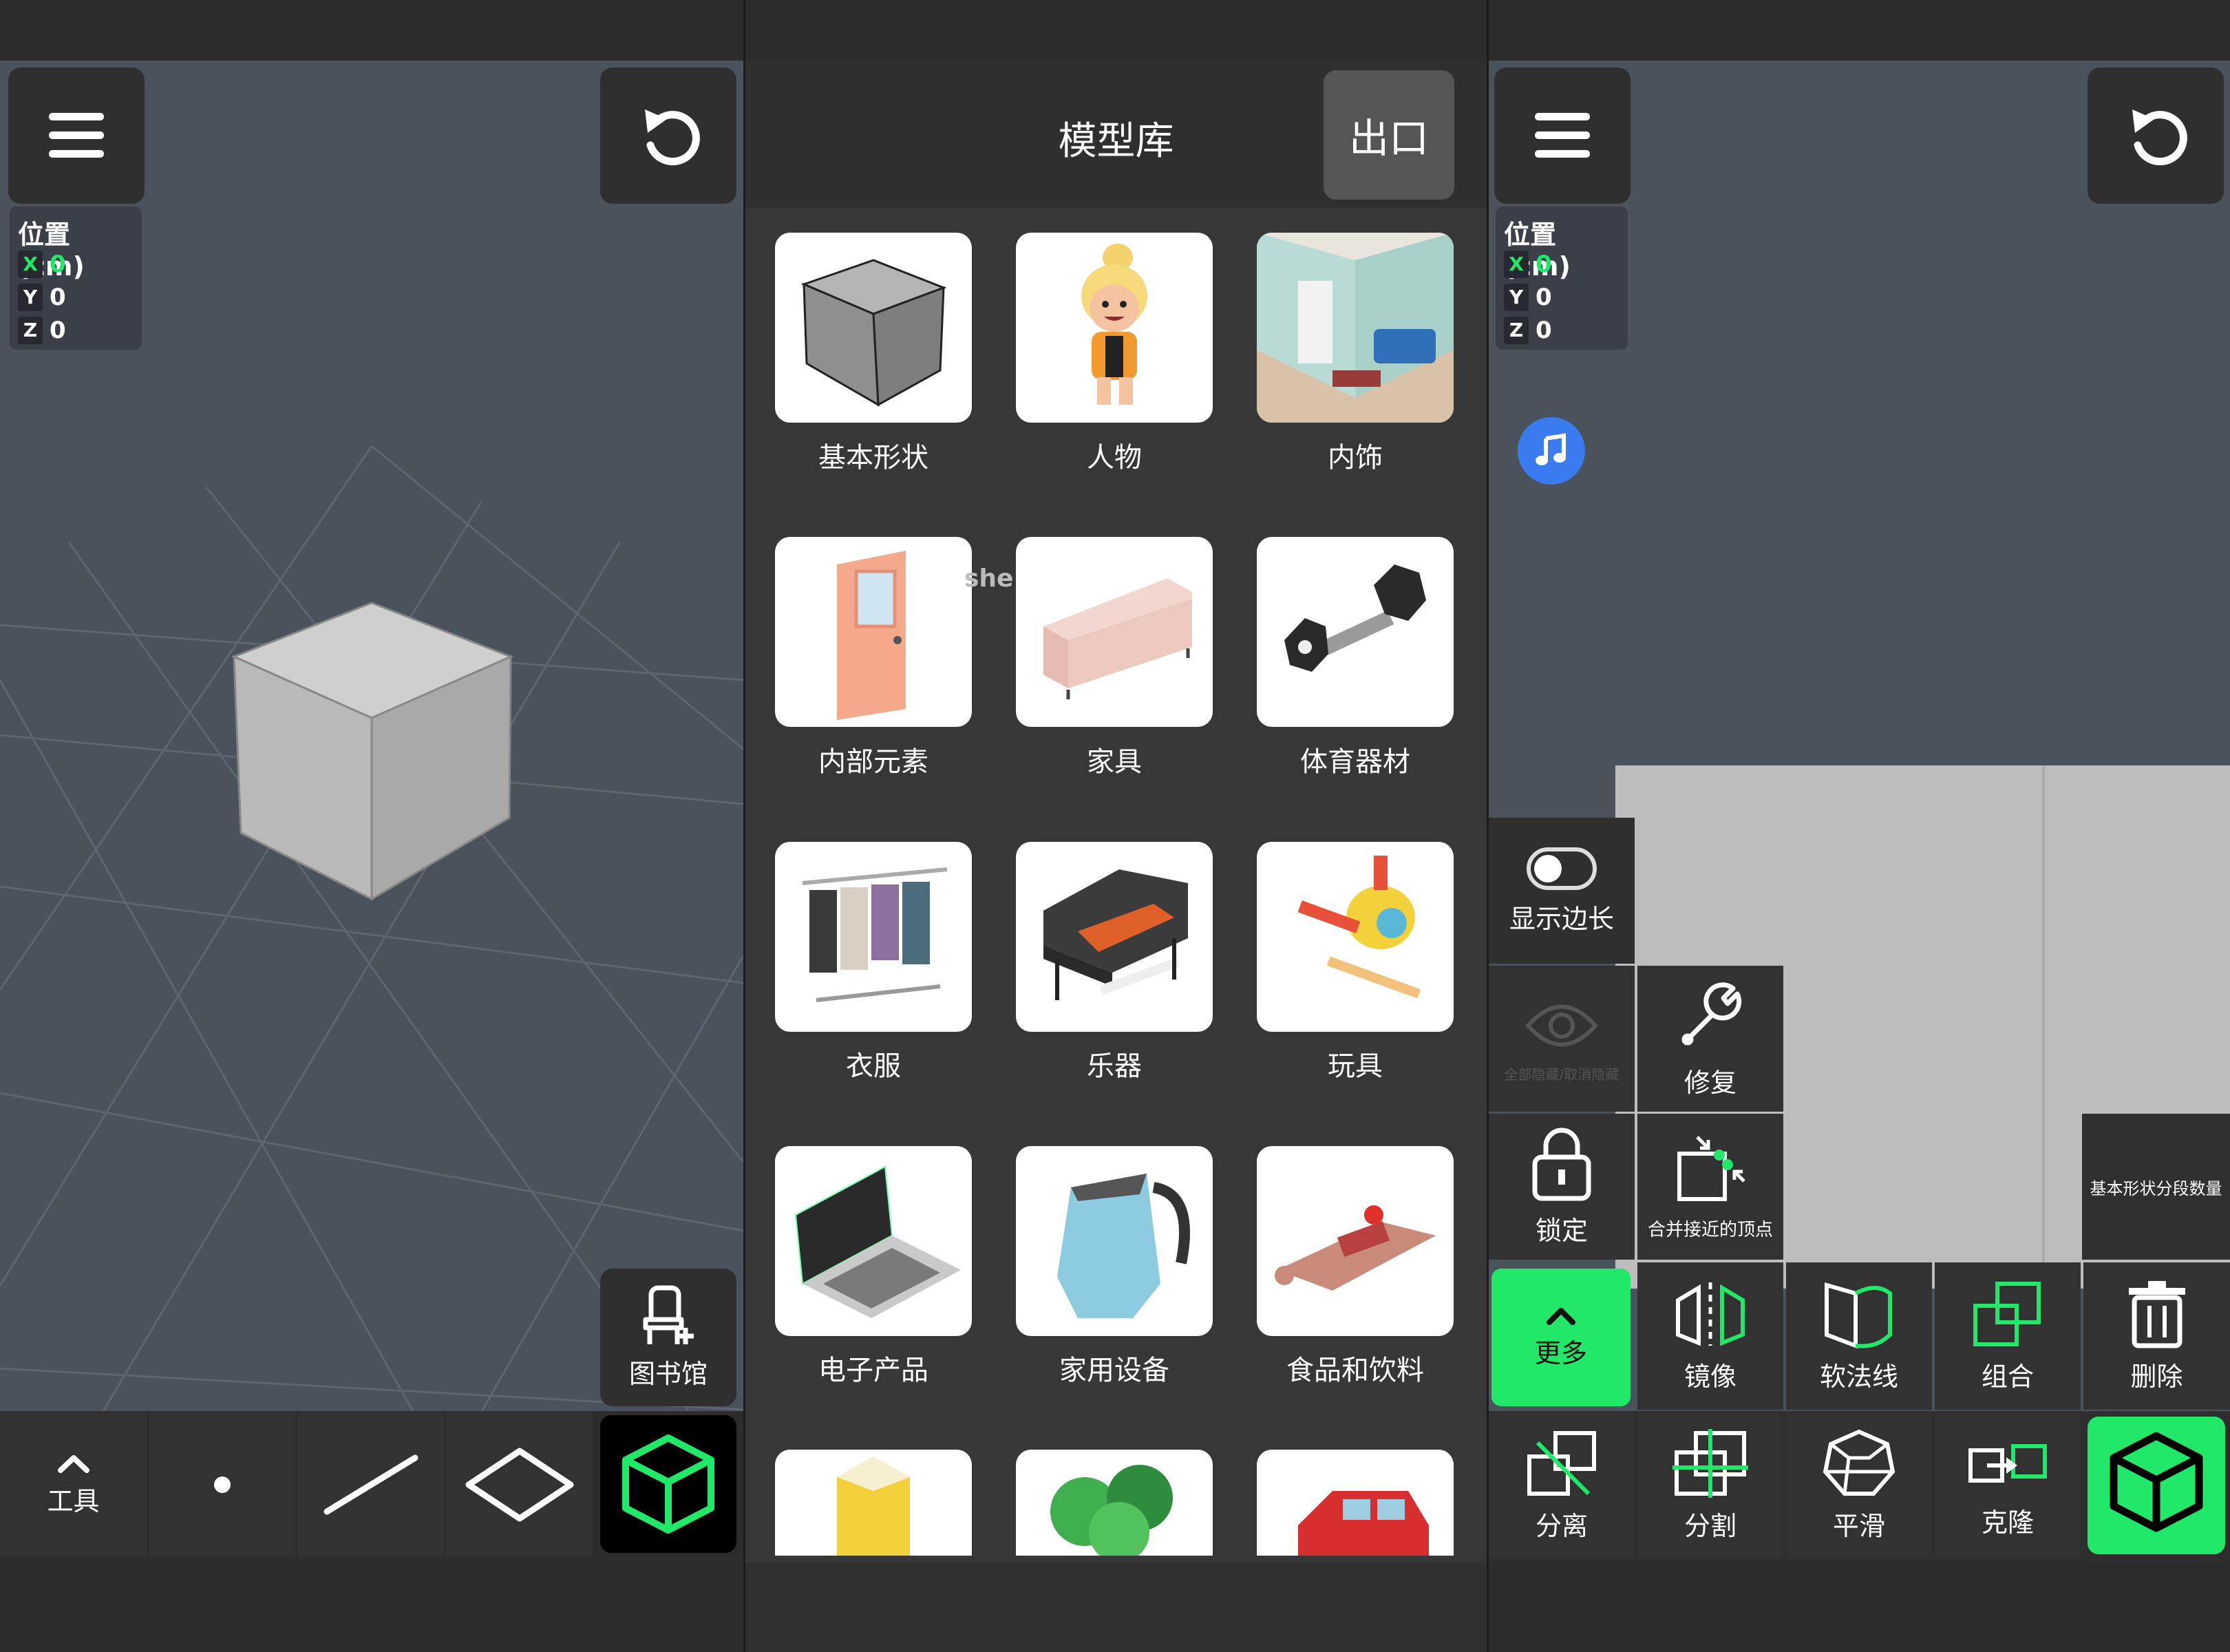 This screenshot has height=1652, width=2230. What do you see at coordinates (1355, 618) in the screenshot?
I see `dumbbell-thumbnail` at bounding box center [1355, 618].